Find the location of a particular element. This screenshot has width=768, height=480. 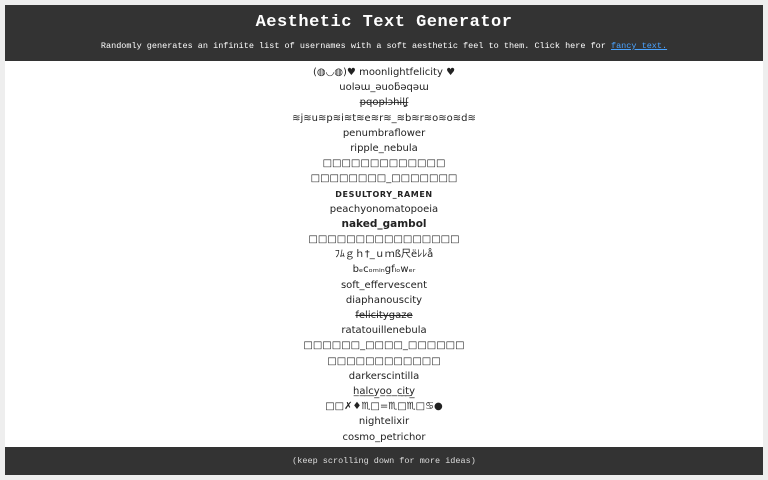

username-item: penumbraflower is located at coordinates (384, 133).